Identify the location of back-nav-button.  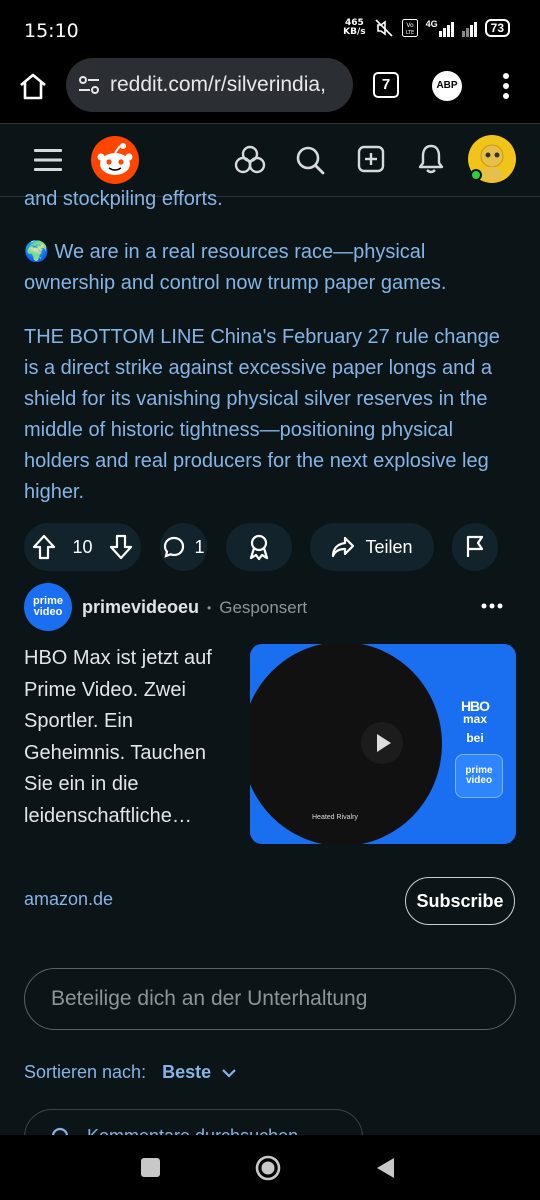
(385, 1168).